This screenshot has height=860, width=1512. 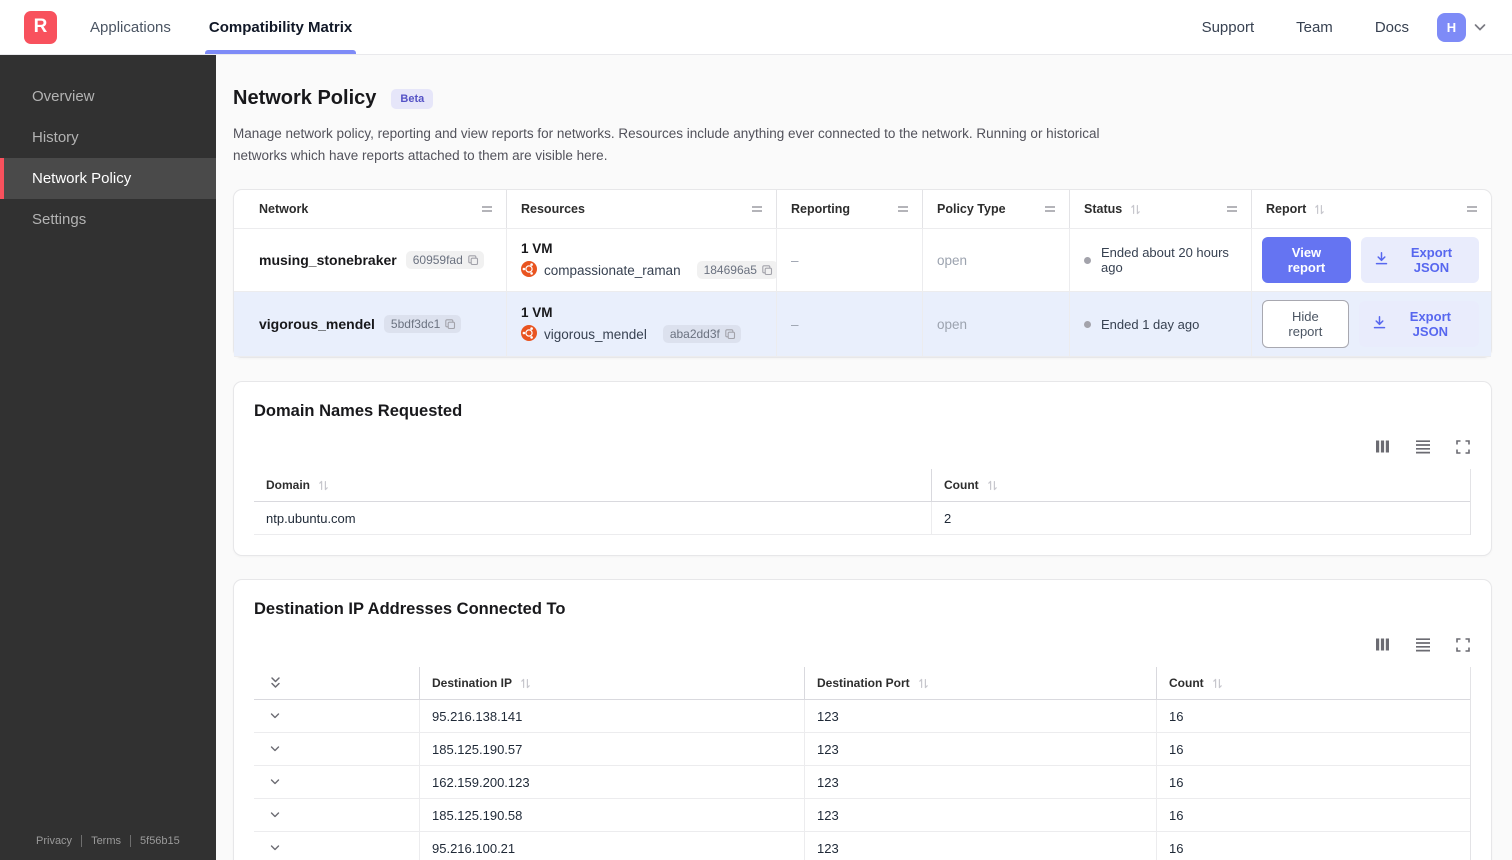 What do you see at coordinates (961, 485) in the screenshot?
I see `column-label: Count` at bounding box center [961, 485].